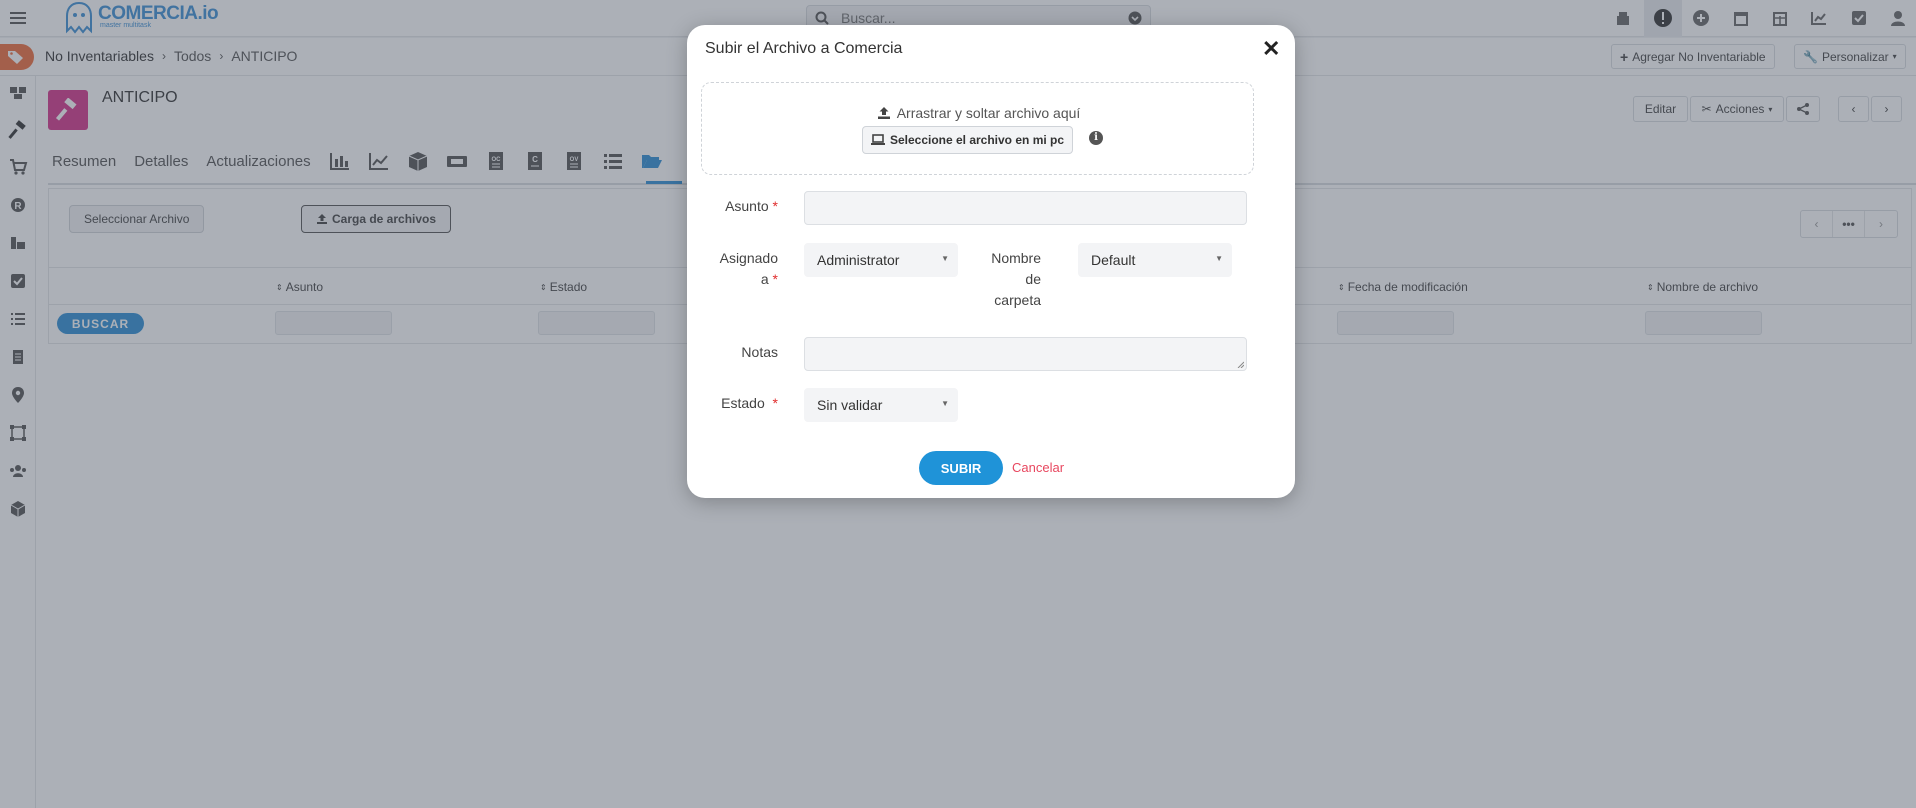 This screenshot has height=808, width=1916. Describe the element at coordinates (1017, 300) in the screenshot. I see `folder-label-line3: carpeta` at that location.